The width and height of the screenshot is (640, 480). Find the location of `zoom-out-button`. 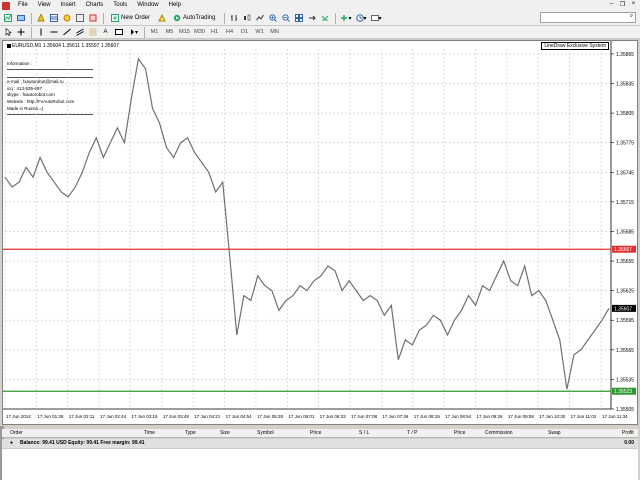

zoom-out-button is located at coordinates (285, 18).